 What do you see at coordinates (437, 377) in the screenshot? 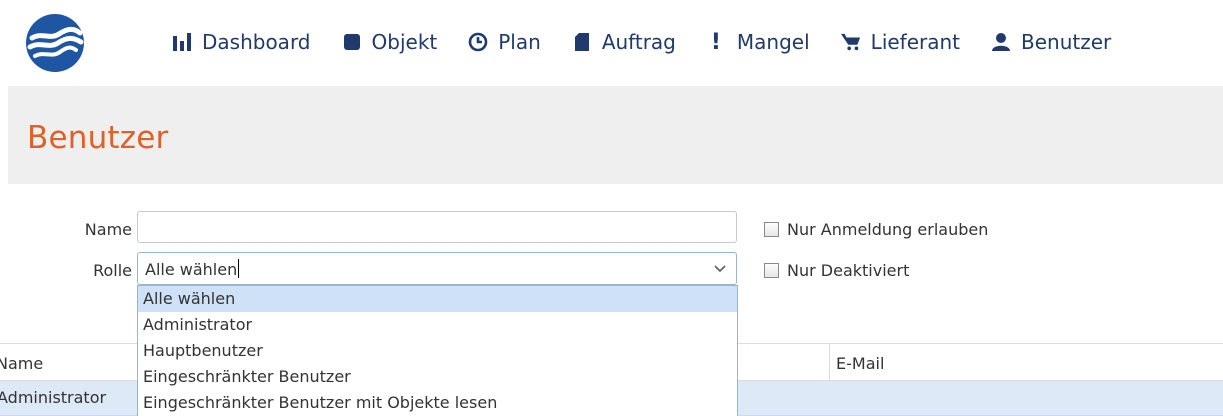
I see `dropdown-option-eingeschraenkt: Eingeschränkter Benutzer` at bounding box center [437, 377].